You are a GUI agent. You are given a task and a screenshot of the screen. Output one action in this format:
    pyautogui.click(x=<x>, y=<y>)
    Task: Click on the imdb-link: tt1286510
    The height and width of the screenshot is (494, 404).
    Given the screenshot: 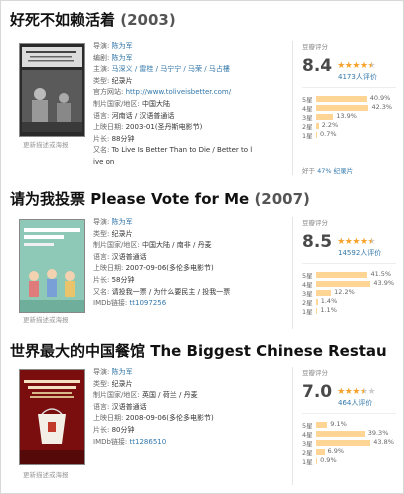 What is the action you would take?
    pyautogui.click(x=148, y=442)
    